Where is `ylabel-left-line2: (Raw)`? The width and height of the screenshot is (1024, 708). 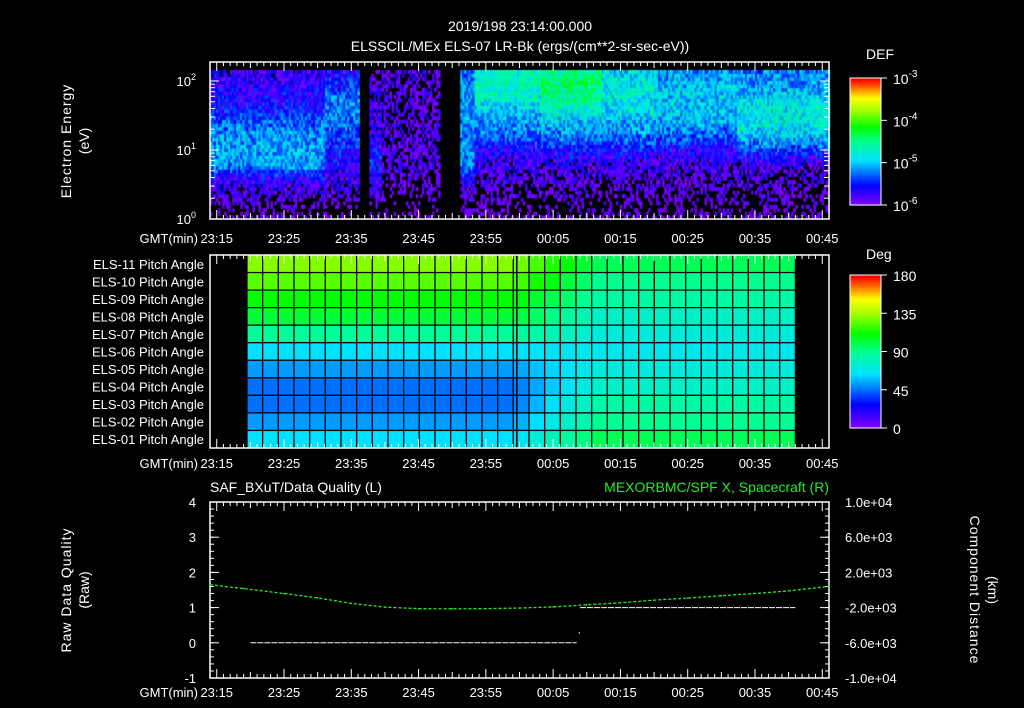
ylabel-left-line2: (Raw) is located at coordinates (84, 589).